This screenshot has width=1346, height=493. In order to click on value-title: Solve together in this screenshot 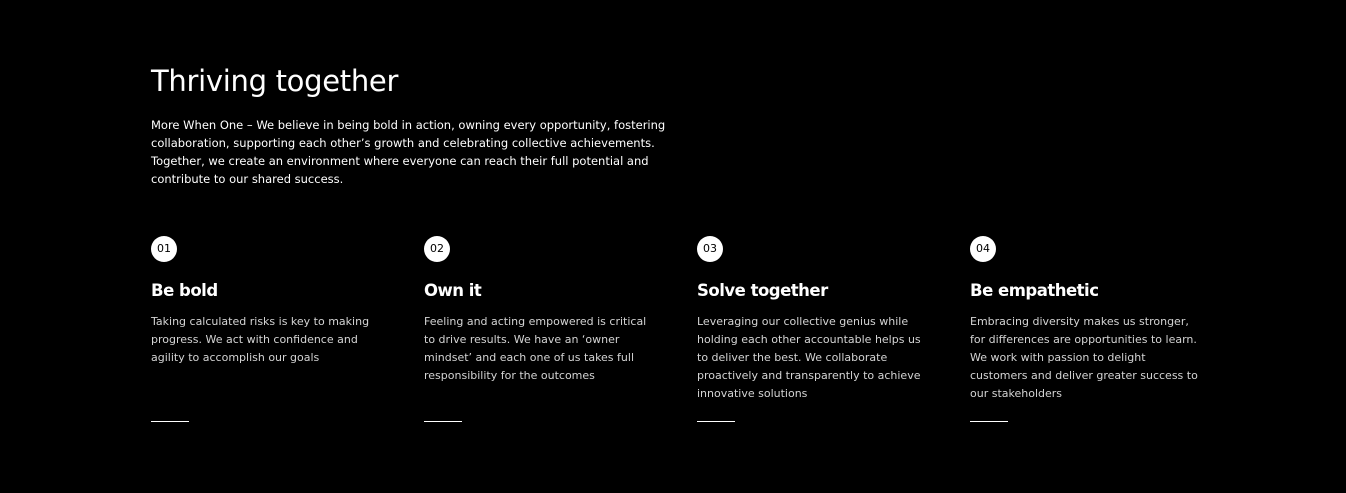, I will do `click(762, 290)`.